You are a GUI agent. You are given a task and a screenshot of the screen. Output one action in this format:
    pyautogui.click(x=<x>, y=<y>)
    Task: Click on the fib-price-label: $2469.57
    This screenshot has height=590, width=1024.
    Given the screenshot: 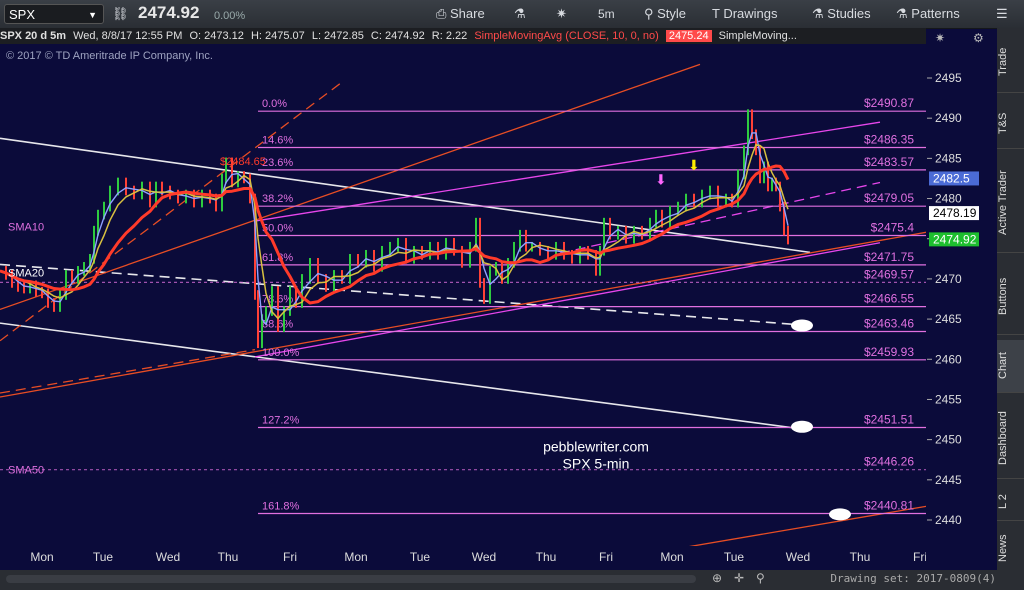 What is the action you would take?
    pyautogui.click(x=889, y=274)
    